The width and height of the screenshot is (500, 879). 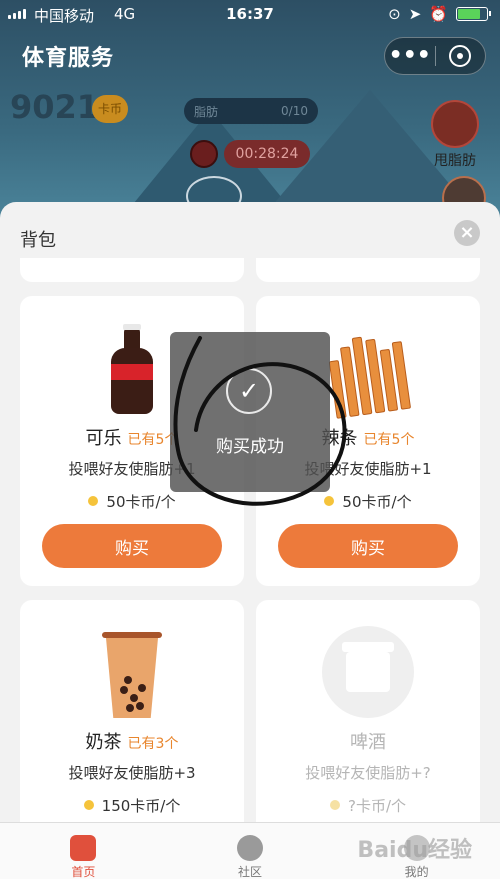 What do you see at coordinates (410, 56) in the screenshot?
I see `ellipsis-icon: •••` at bounding box center [410, 56].